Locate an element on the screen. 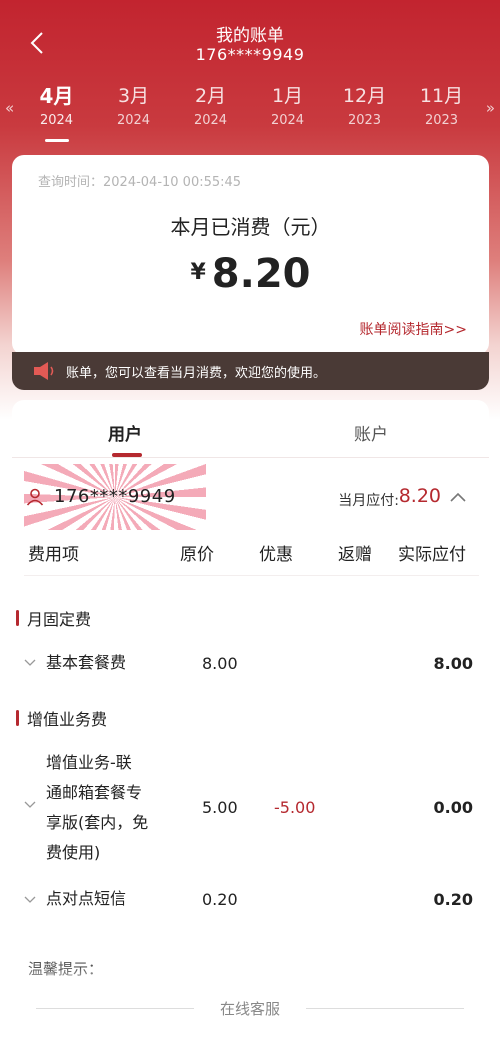 This screenshot has height=1050, width=500. tab-user: 用户 is located at coordinates (125, 432).